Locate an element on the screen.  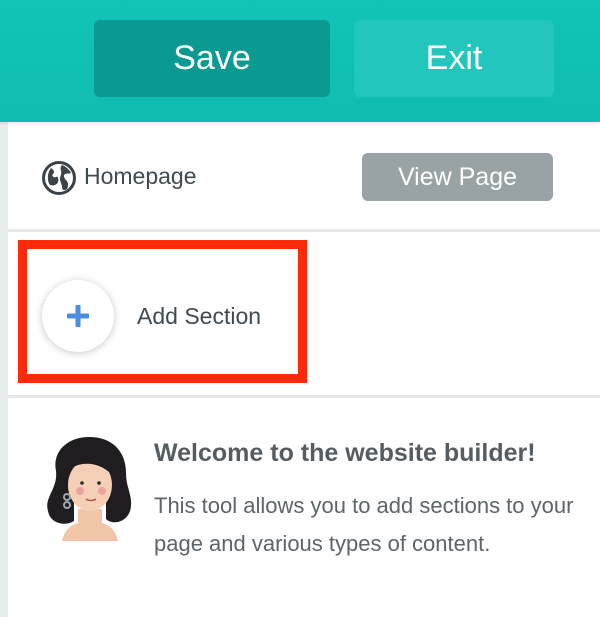
plus-button is located at coordinates (78, 316).